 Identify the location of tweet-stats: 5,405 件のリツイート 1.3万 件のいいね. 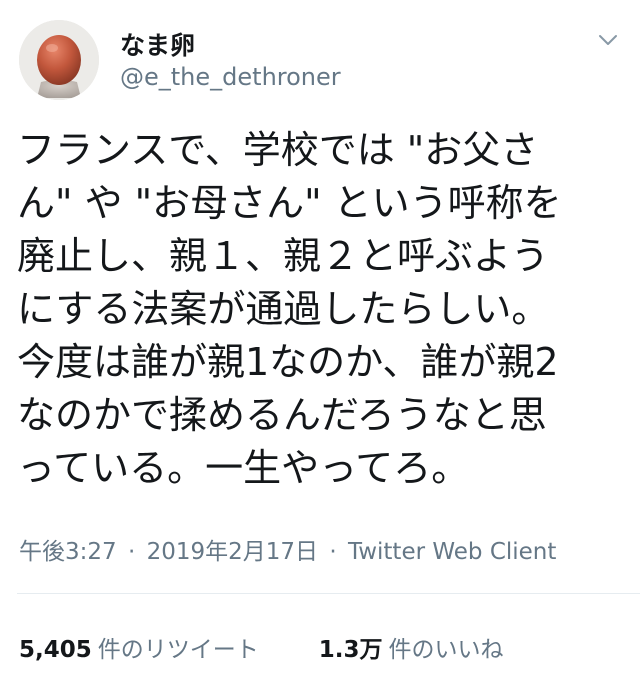
(261, 647).